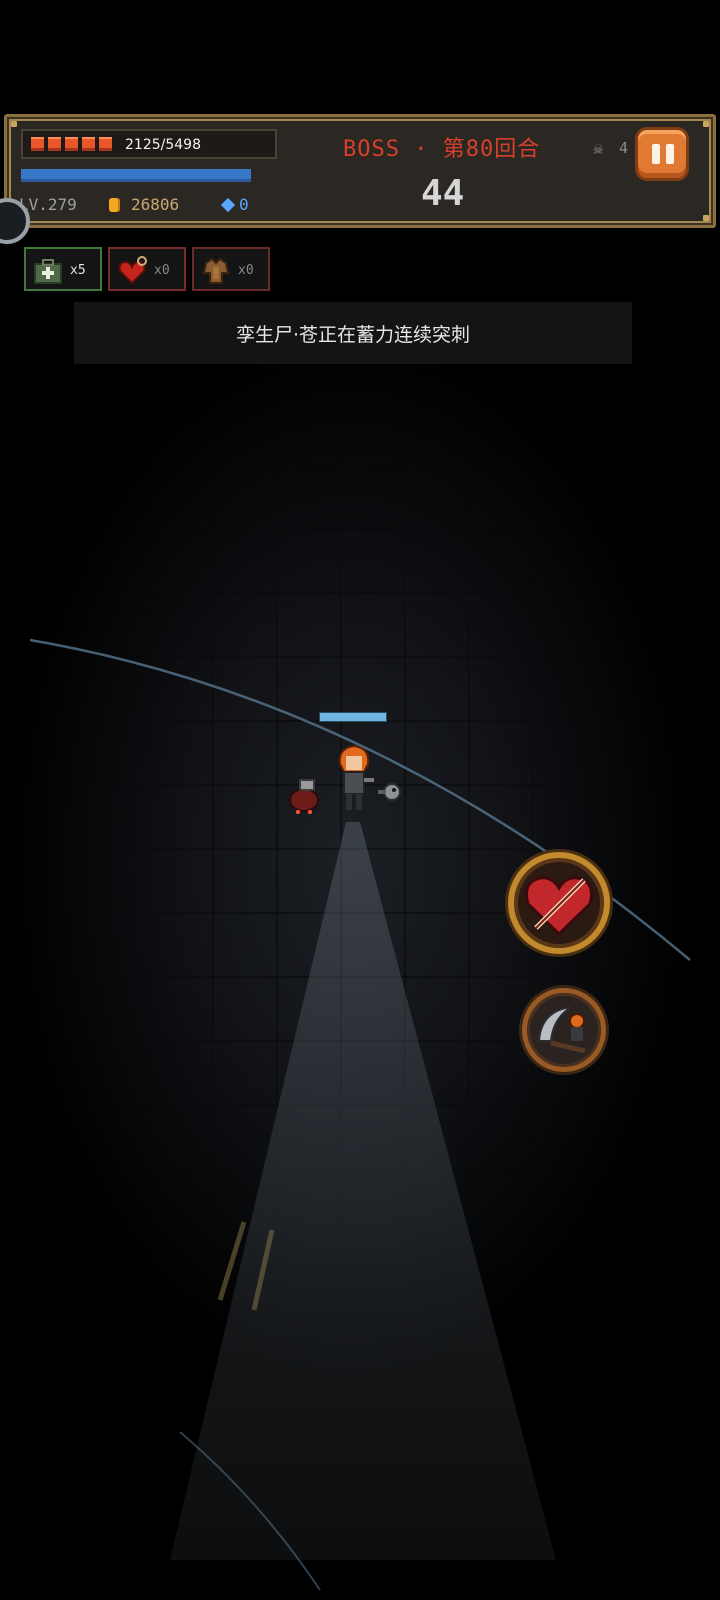 The height and width of the screenshot is (1600, 720). I want to click on heart-slash-skill-icon, so click(559, 906).